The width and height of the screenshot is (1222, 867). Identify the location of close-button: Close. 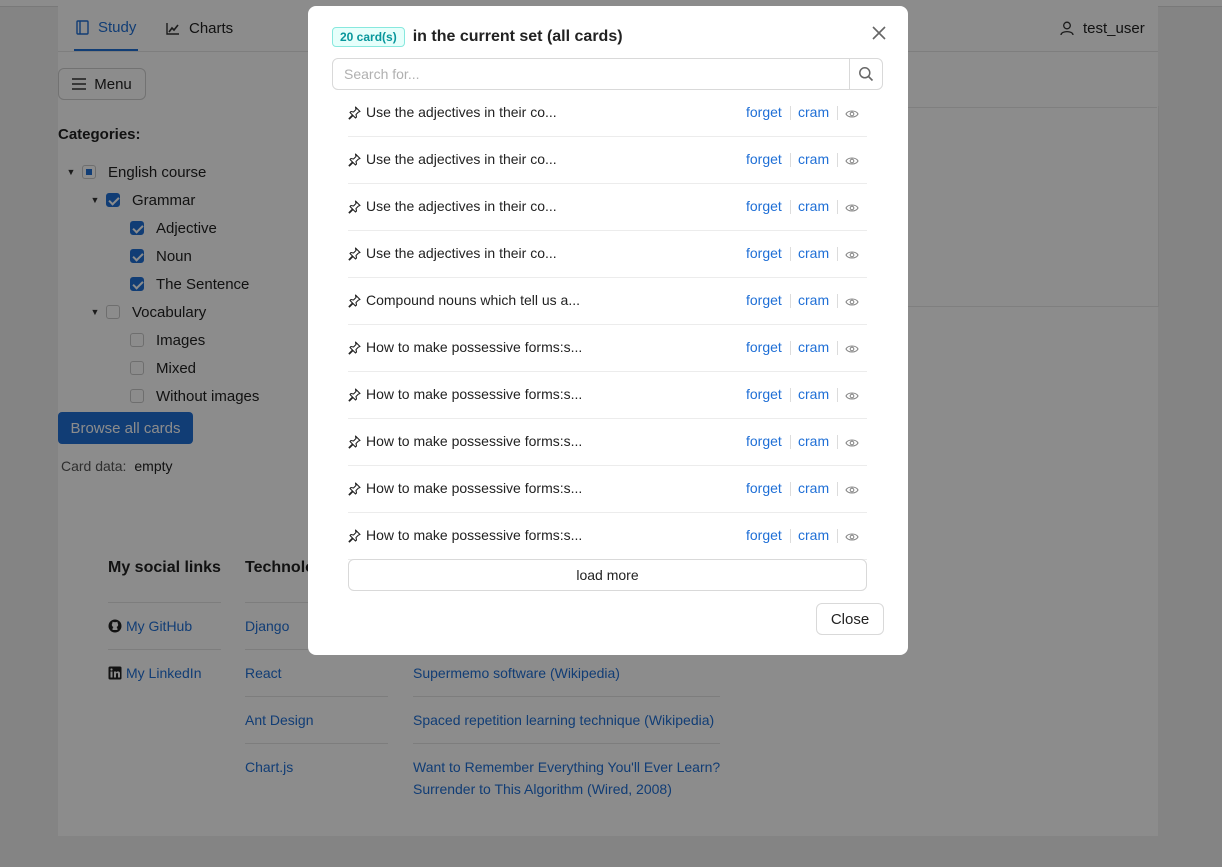
(850, 619).